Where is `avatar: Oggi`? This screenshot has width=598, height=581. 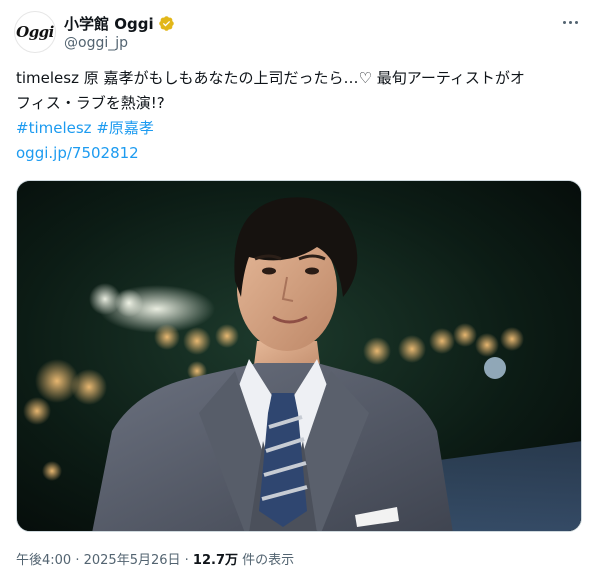 avatar: Oggi is located at coordinates (35, 32).